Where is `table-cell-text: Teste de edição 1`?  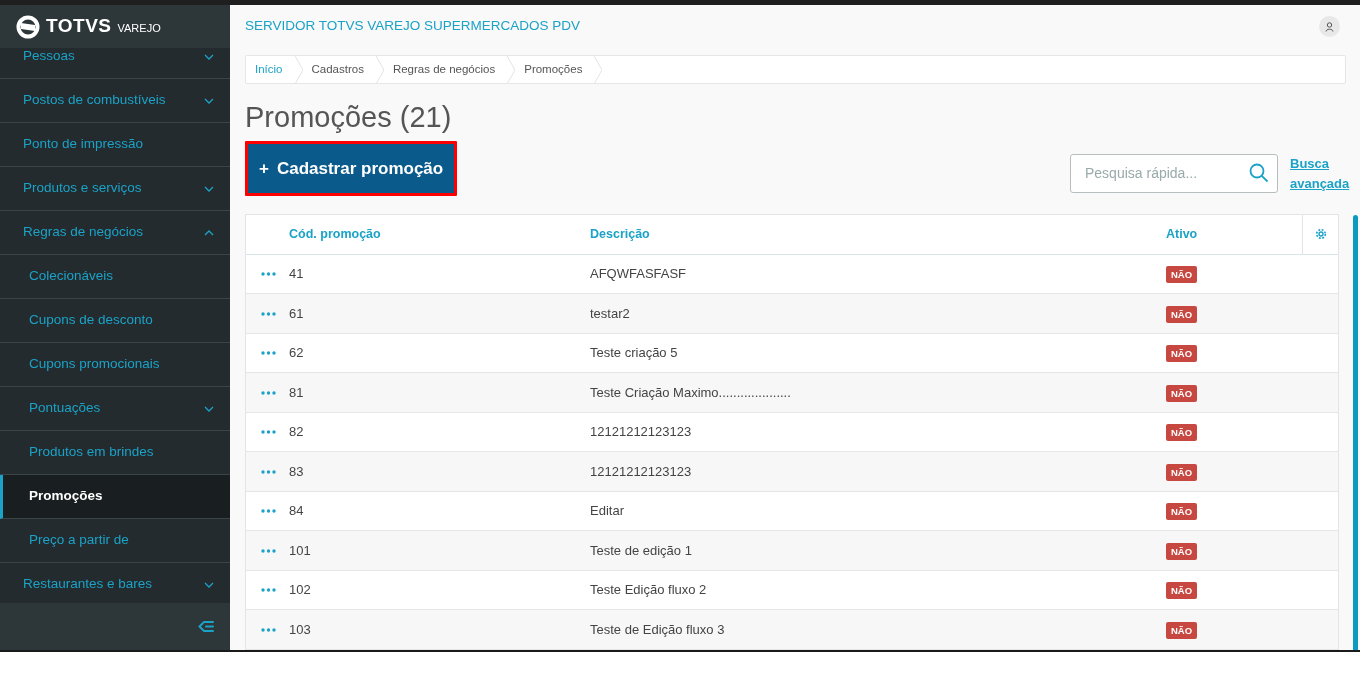
table-cell-text: Teste de edição 1 is located at coordinates (641, 550).